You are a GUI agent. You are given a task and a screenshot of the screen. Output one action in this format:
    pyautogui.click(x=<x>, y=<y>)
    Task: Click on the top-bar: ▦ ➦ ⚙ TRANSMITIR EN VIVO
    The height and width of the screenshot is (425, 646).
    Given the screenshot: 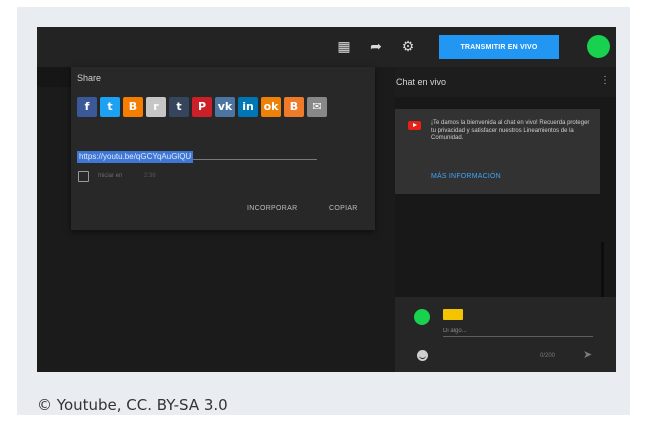 What is the action you would take?
    pyautogui.click(x=326, y=47)
    